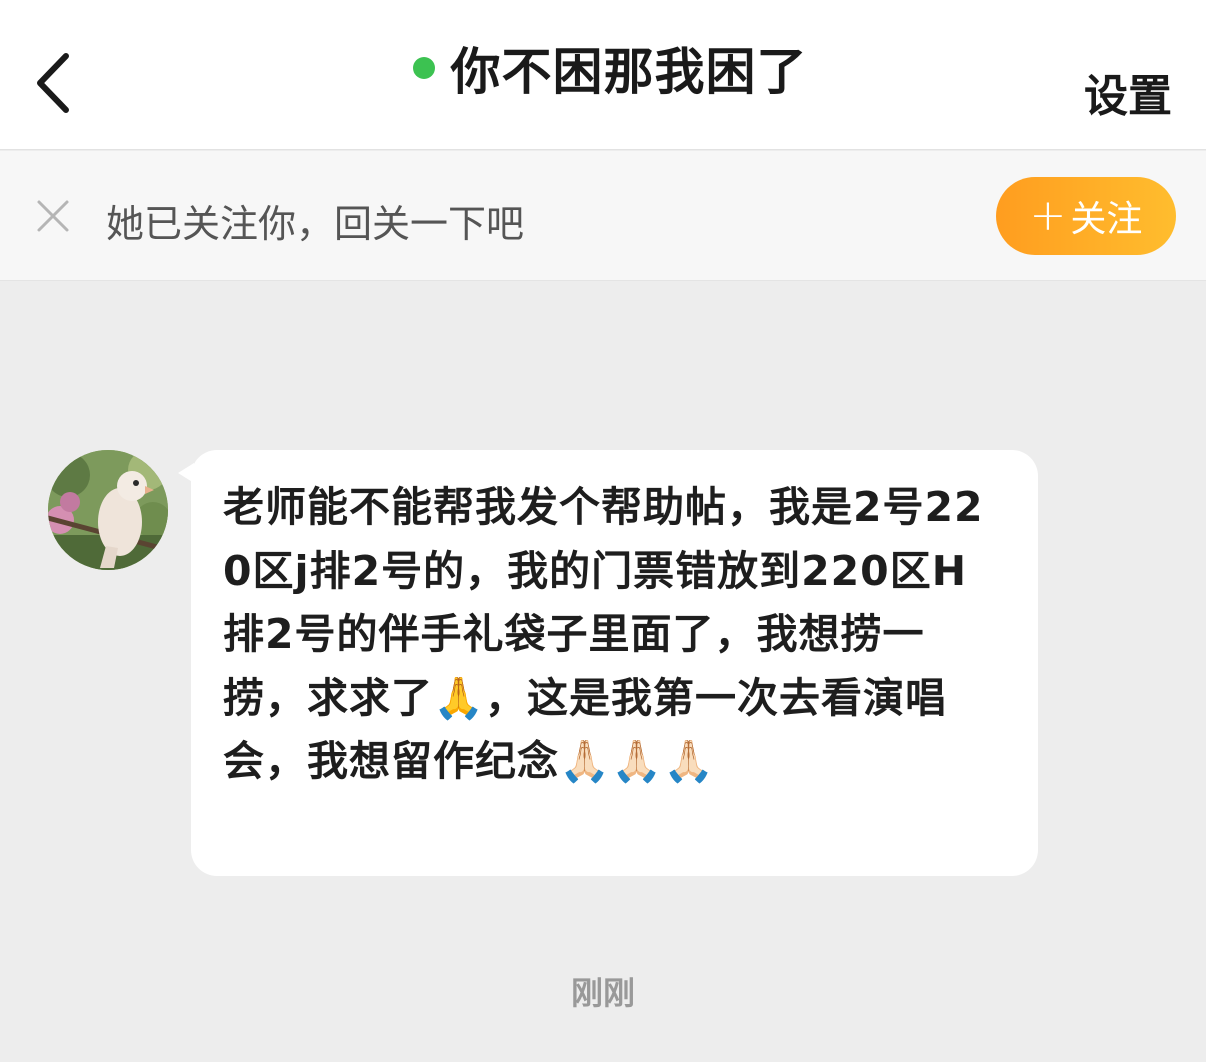 Image resolution: width=1206 pixels, height=1062 pixels. Describe the element at coordinates (423, 68) in the screenshot. I see `online-status-dot` at that location.